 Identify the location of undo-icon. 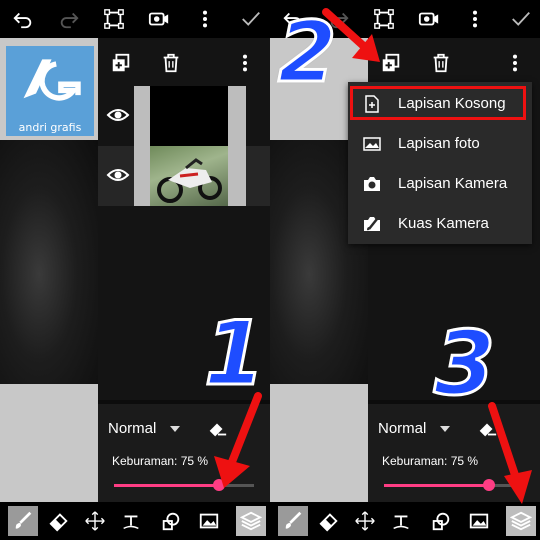
(23, 19).